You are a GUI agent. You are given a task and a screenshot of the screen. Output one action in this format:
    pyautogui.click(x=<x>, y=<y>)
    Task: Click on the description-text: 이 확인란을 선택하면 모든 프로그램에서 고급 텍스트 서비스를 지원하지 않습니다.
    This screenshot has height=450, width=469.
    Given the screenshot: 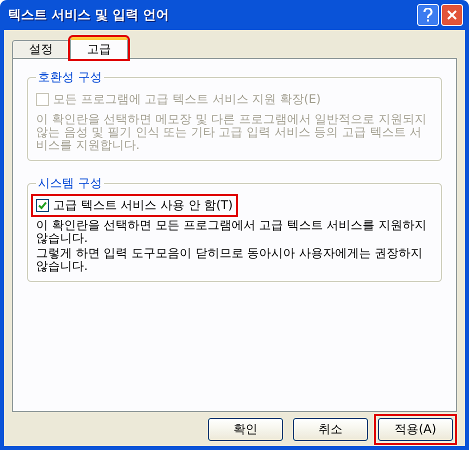 What is the action you would take?
    pyautogui.click(x=232, y=232)
    